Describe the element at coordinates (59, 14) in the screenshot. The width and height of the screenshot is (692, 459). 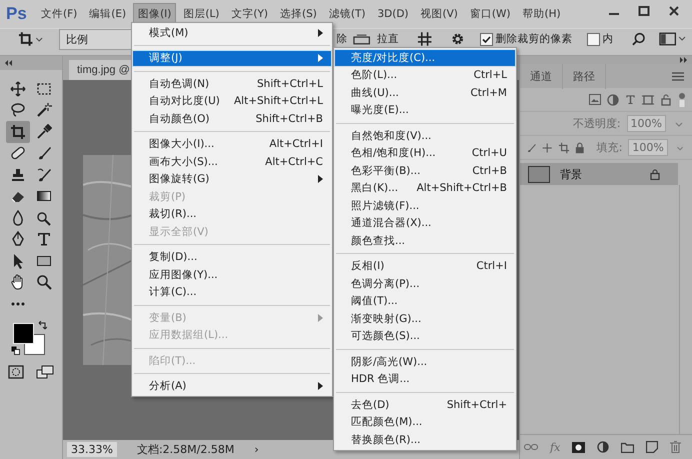
I see `menu-item: 文件(F)` at that location.